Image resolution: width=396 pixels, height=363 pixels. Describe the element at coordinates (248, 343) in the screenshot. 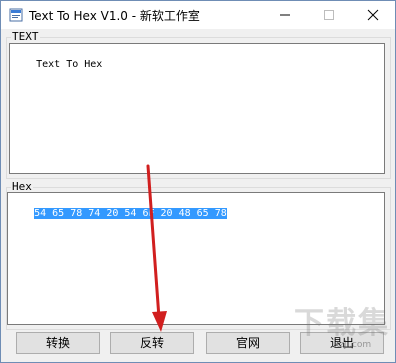

I see `website-button: 官网` at that location.